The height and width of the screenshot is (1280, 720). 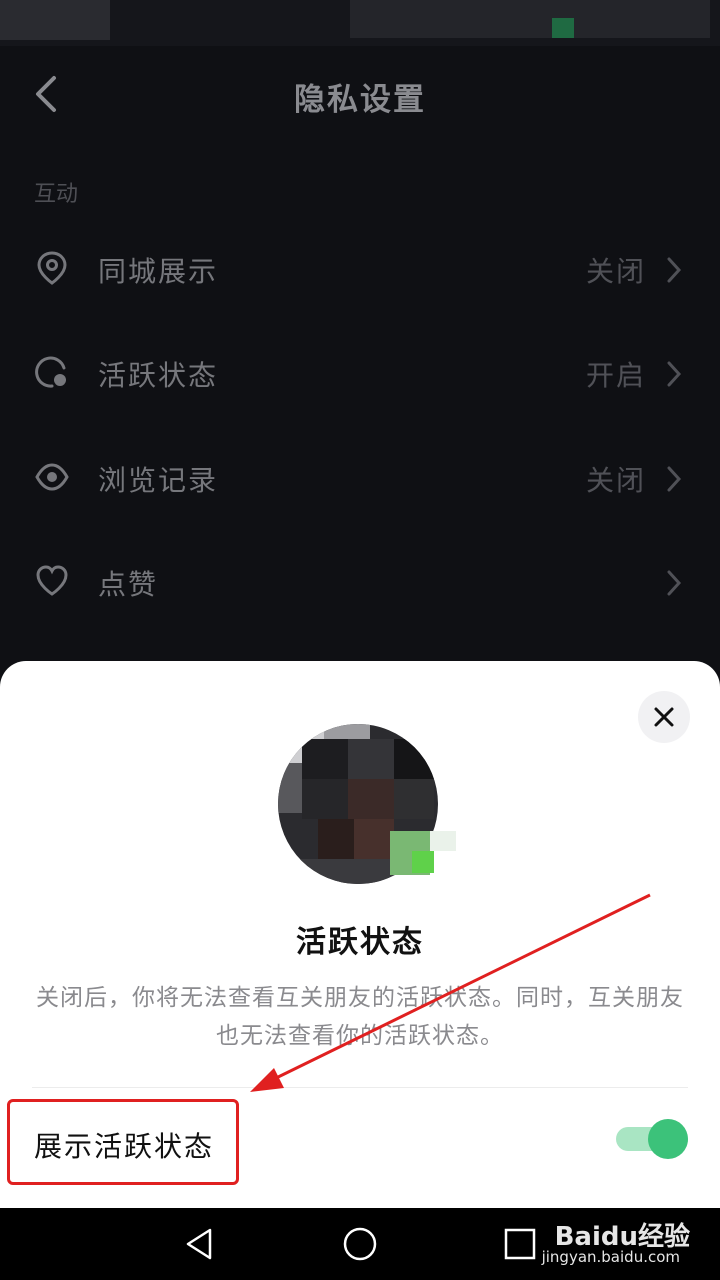 I want to click on row-activity-status: 活跃状态 开启, so click(x=360, y=374).